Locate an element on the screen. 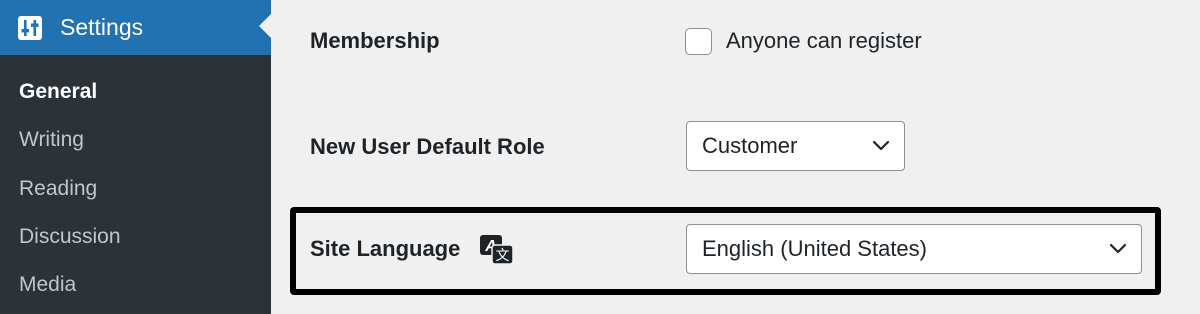 The height and width of the screenshot is (314, 1200). translate-icon: A 文 is located at coordinates (497, 250).